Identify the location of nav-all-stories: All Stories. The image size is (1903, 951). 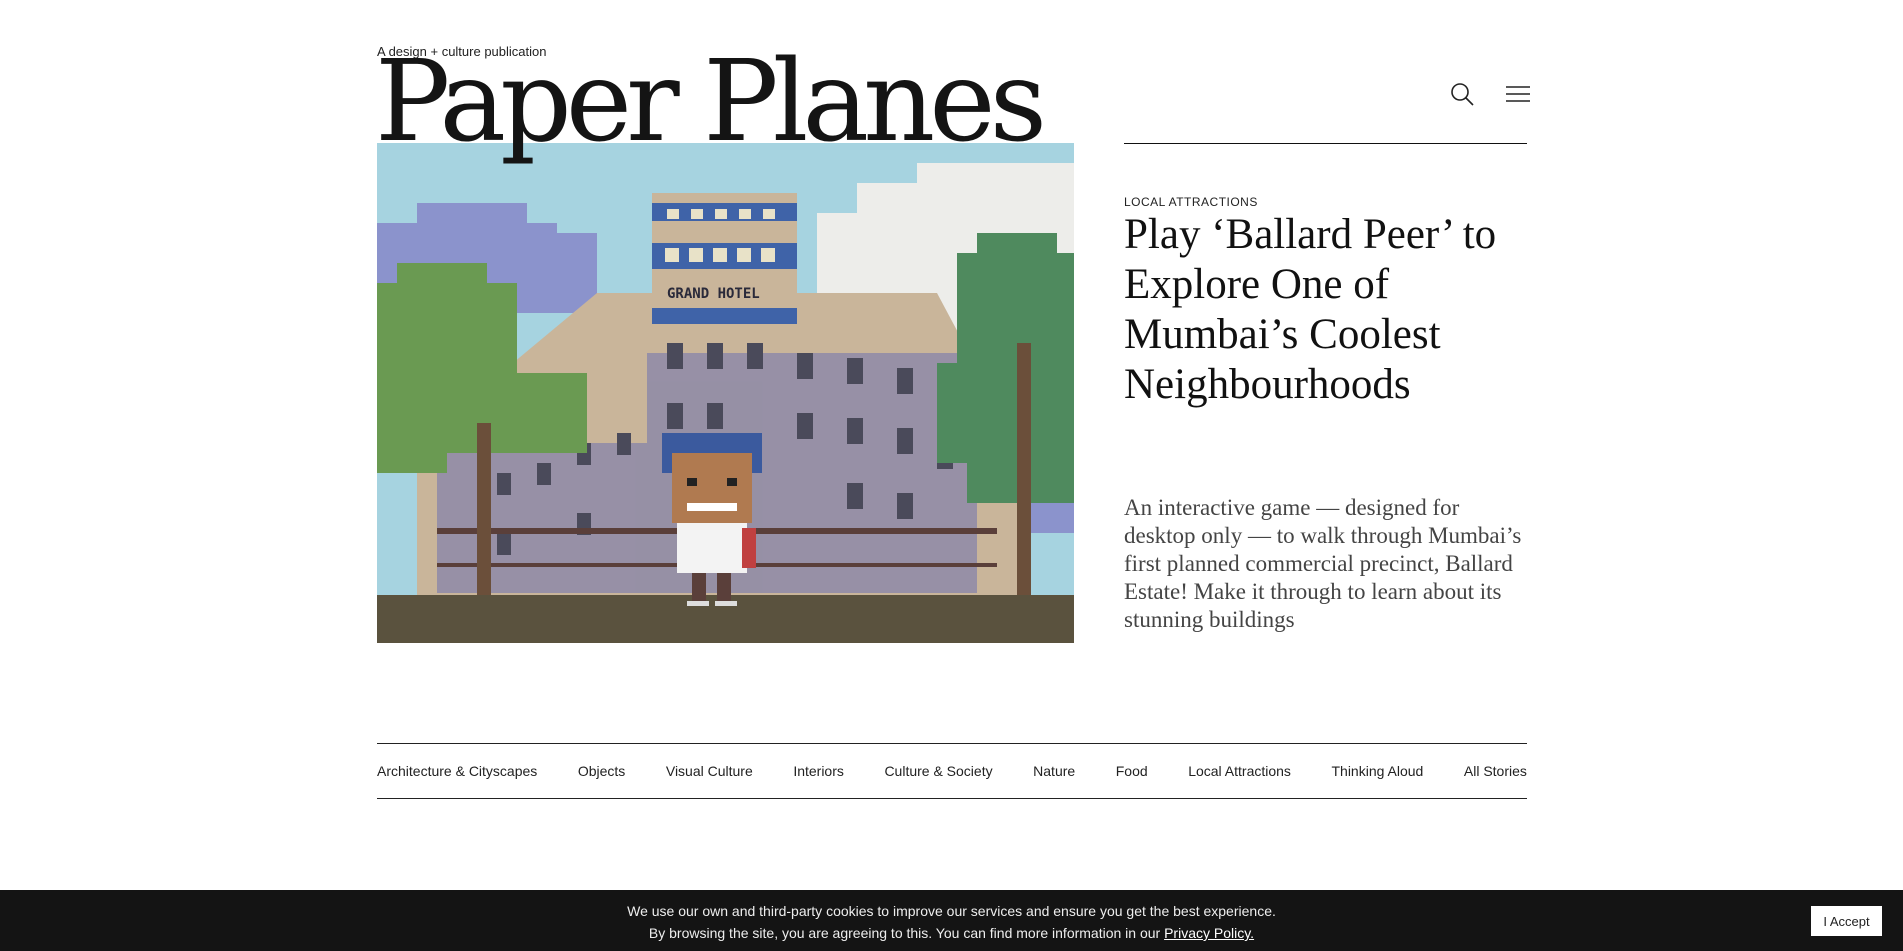
(1495, 771).